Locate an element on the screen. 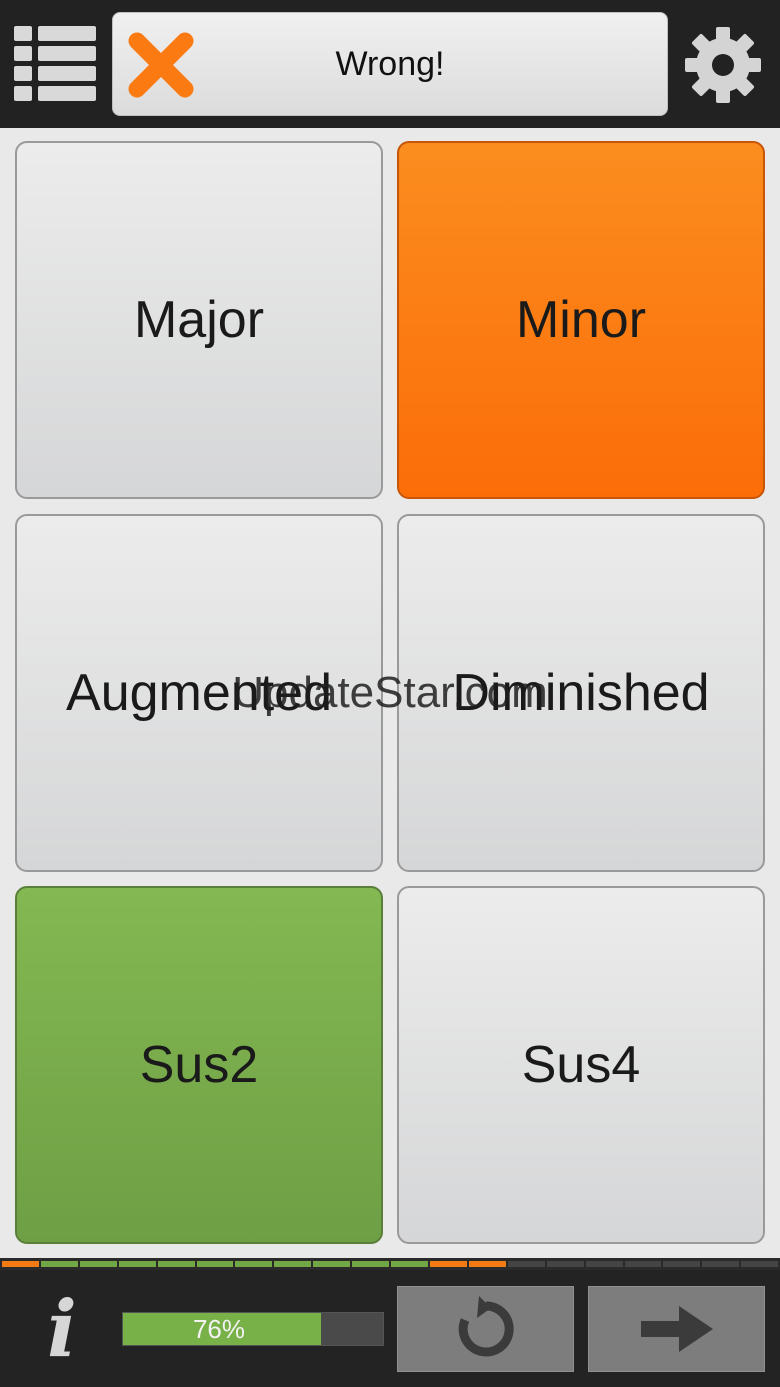 The image size is (780, 1387). info-button: i is located at coordinates (62, 1329).